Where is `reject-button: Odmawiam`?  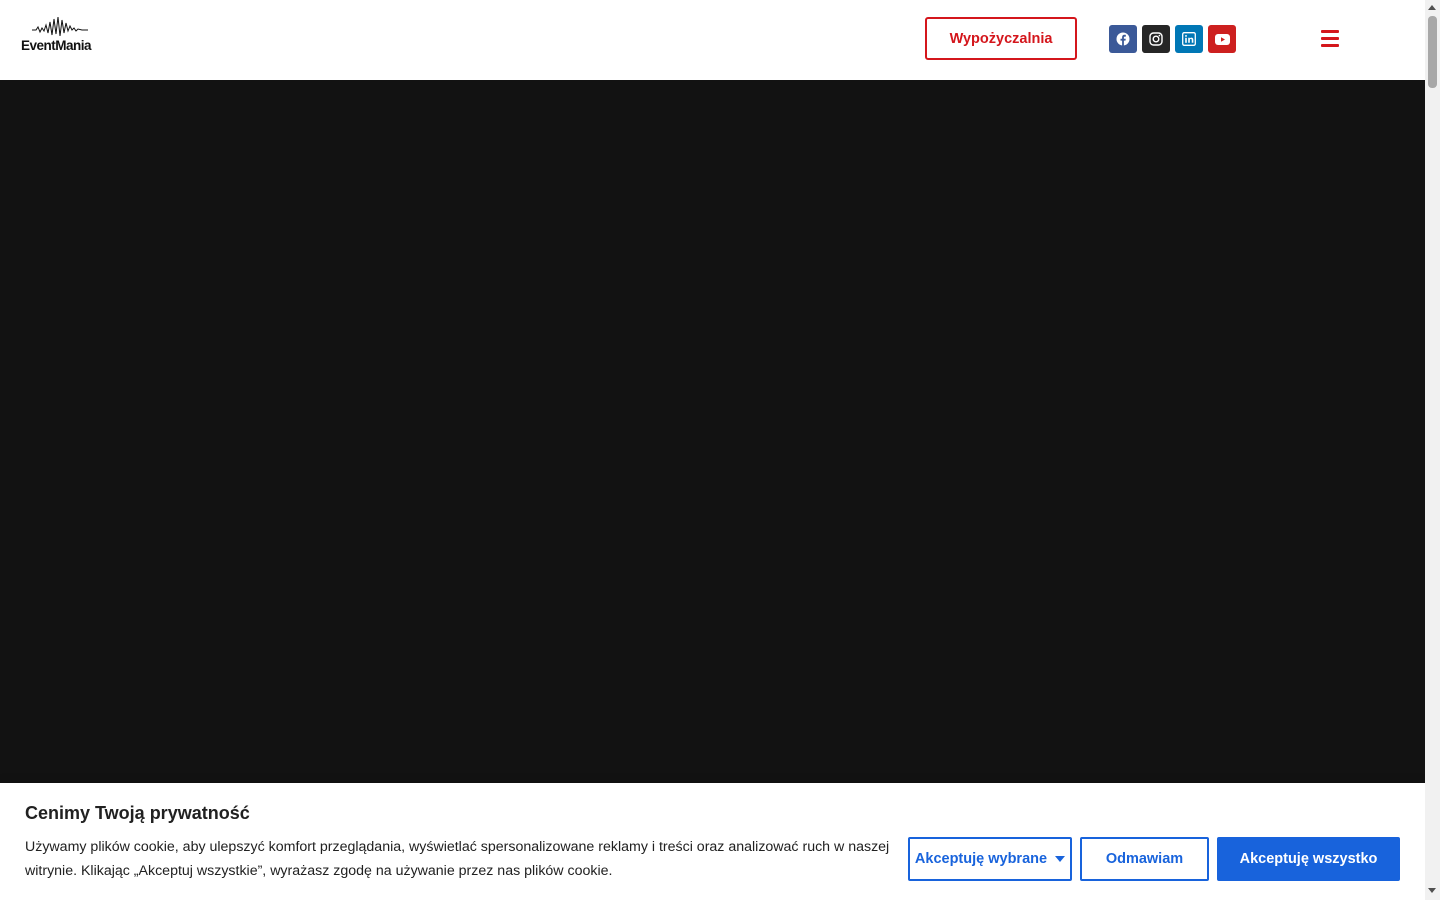
reject-button: Odmawiam is located at coordinates (1144, 859).